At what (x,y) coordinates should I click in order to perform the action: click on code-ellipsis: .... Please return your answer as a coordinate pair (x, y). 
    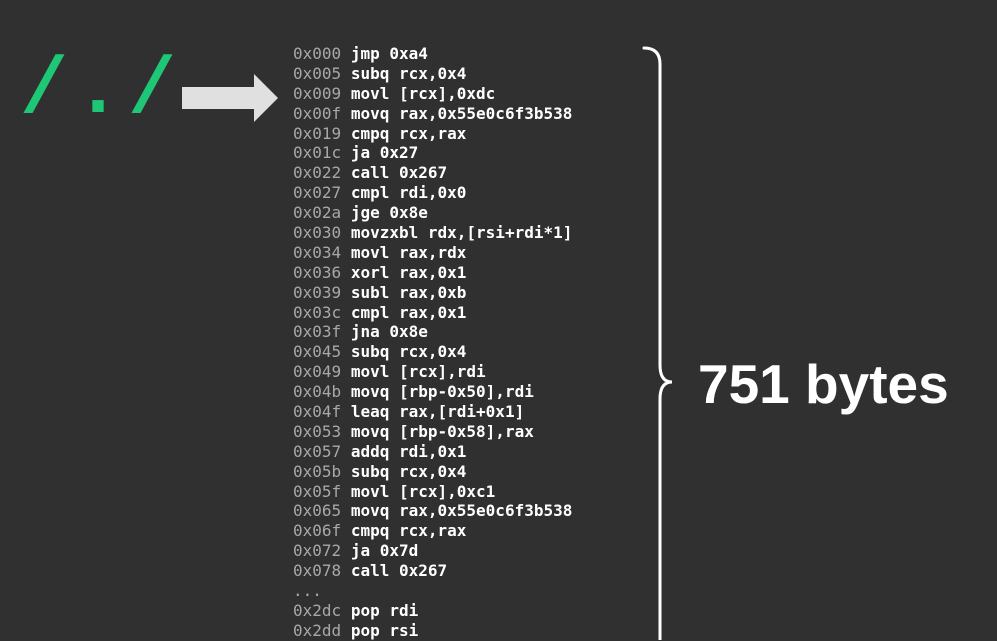
    Looking at the image, I should click on (307, 591).